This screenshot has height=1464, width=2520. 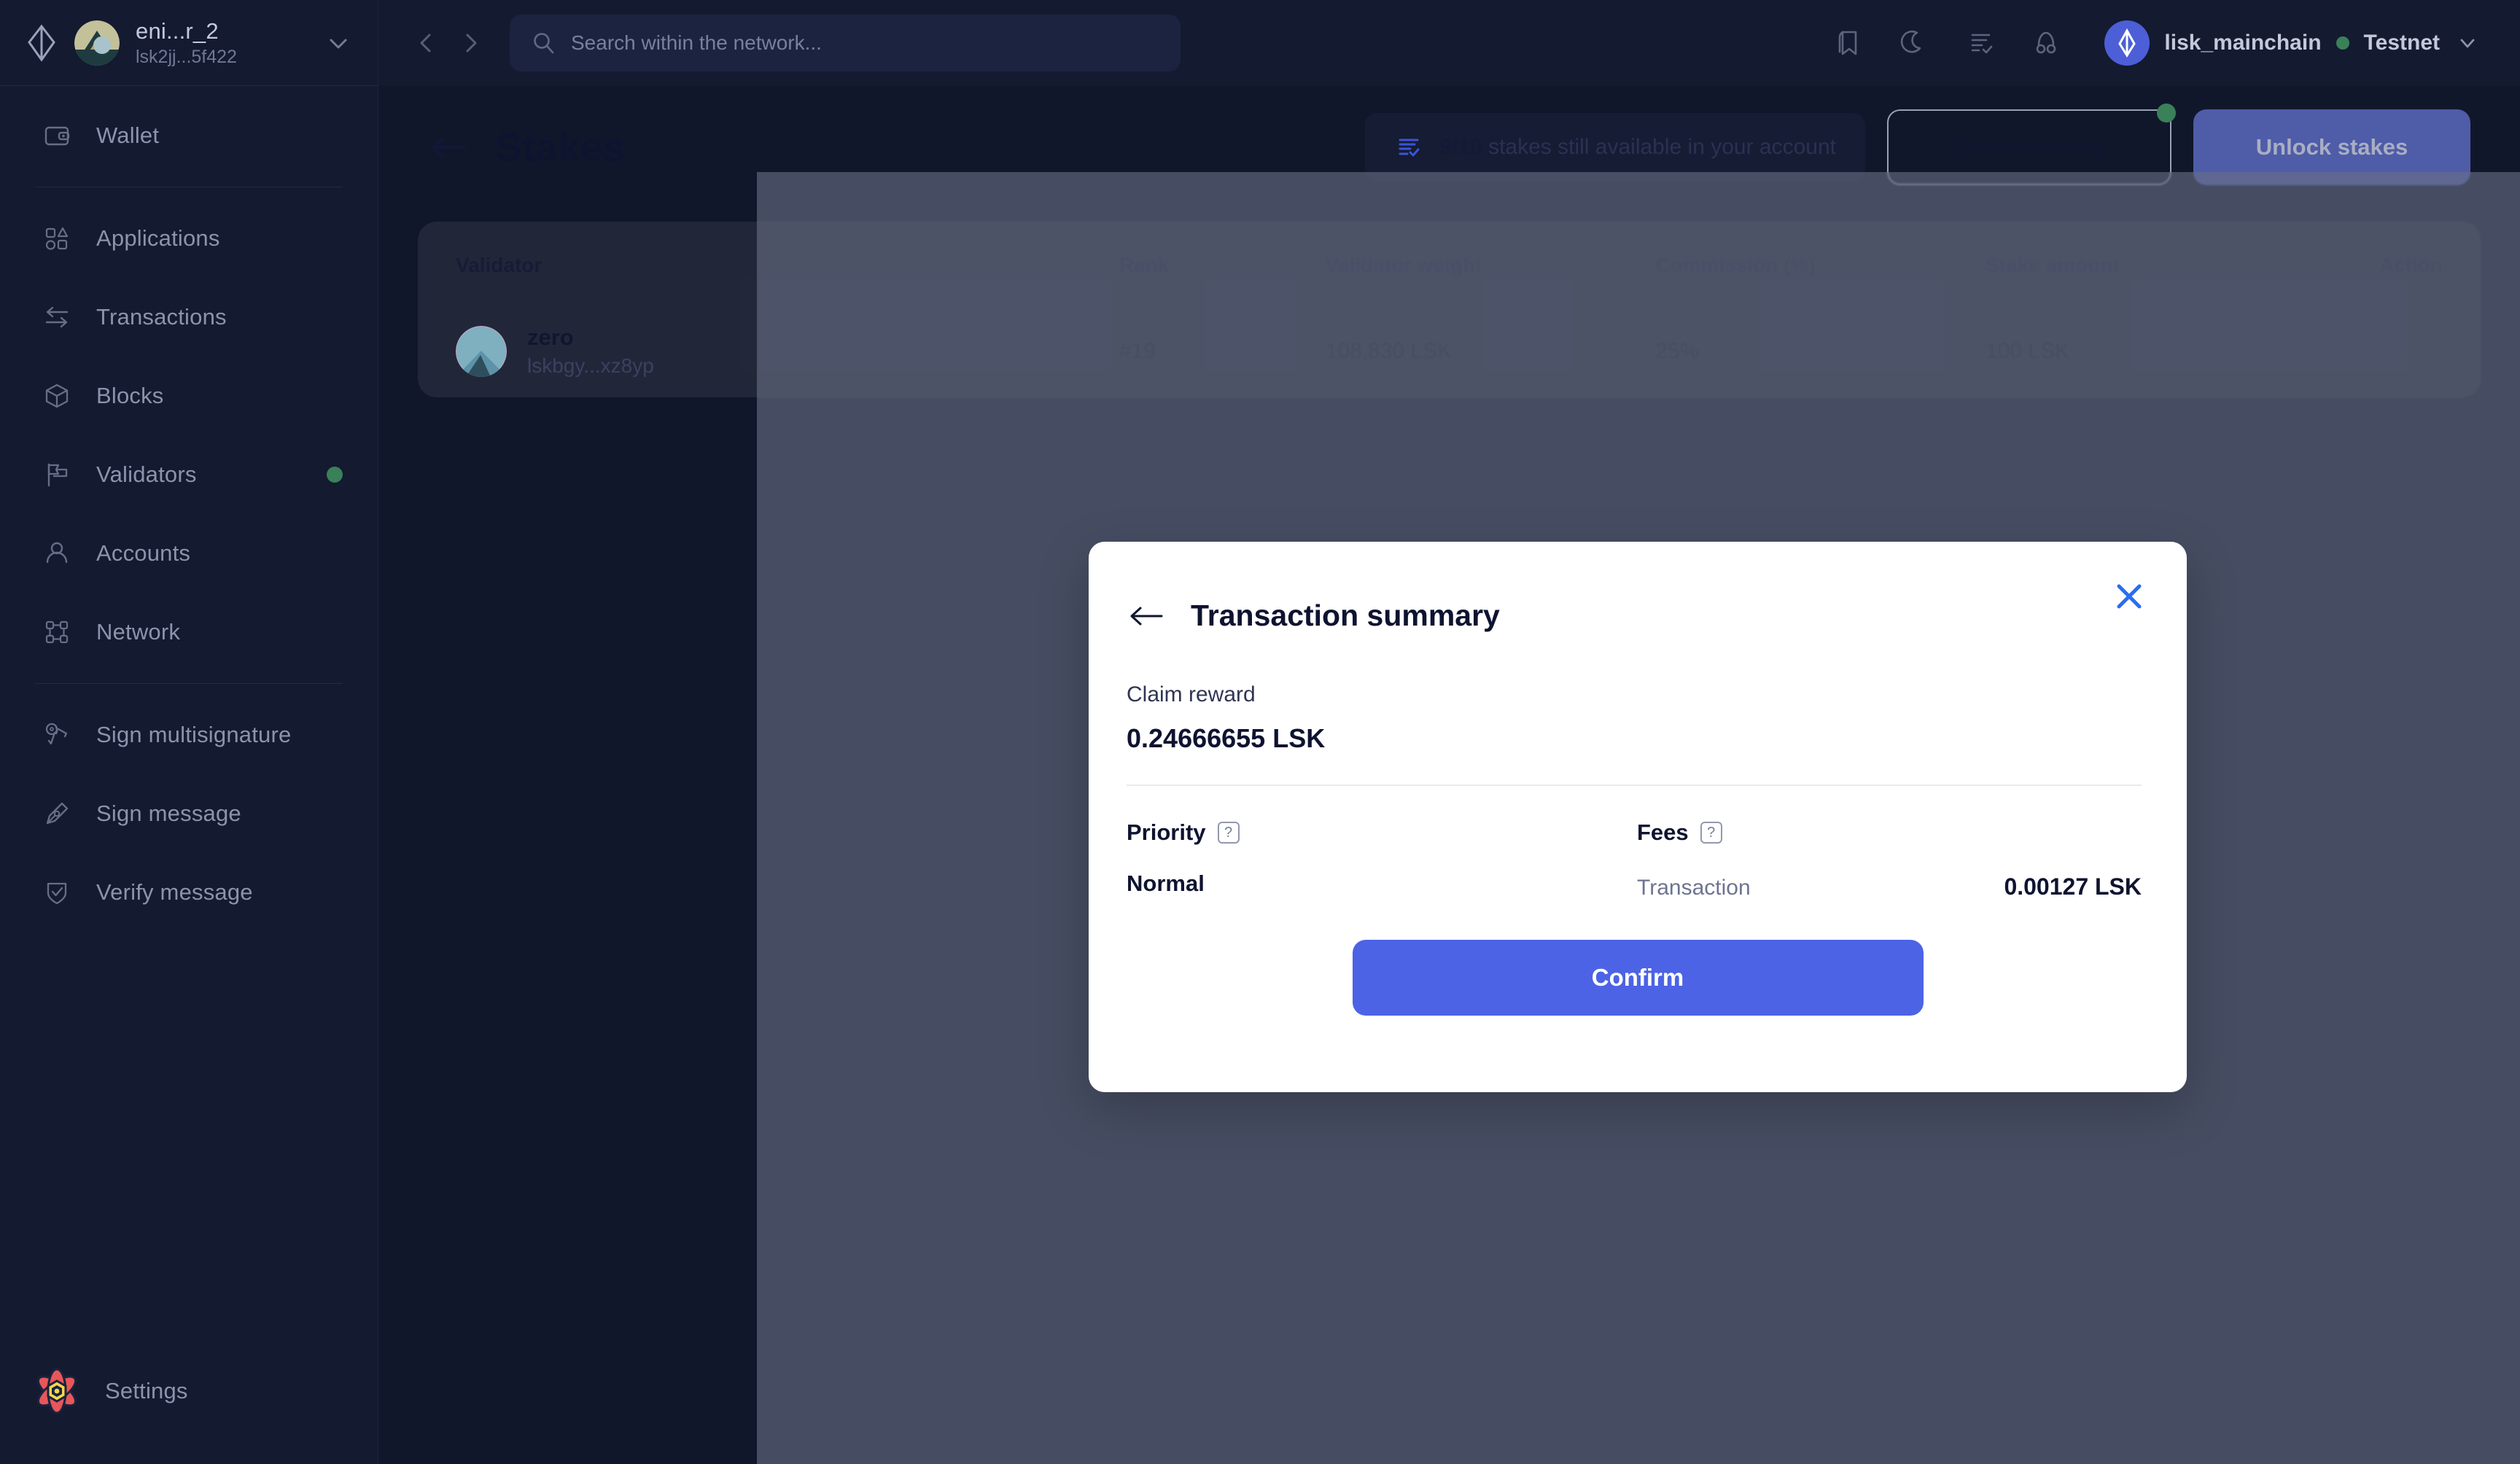 What do you see at coordinates (41, 43) in the screenshot?
I see `lisk-logo-icon` at bounding box center [41, 43].